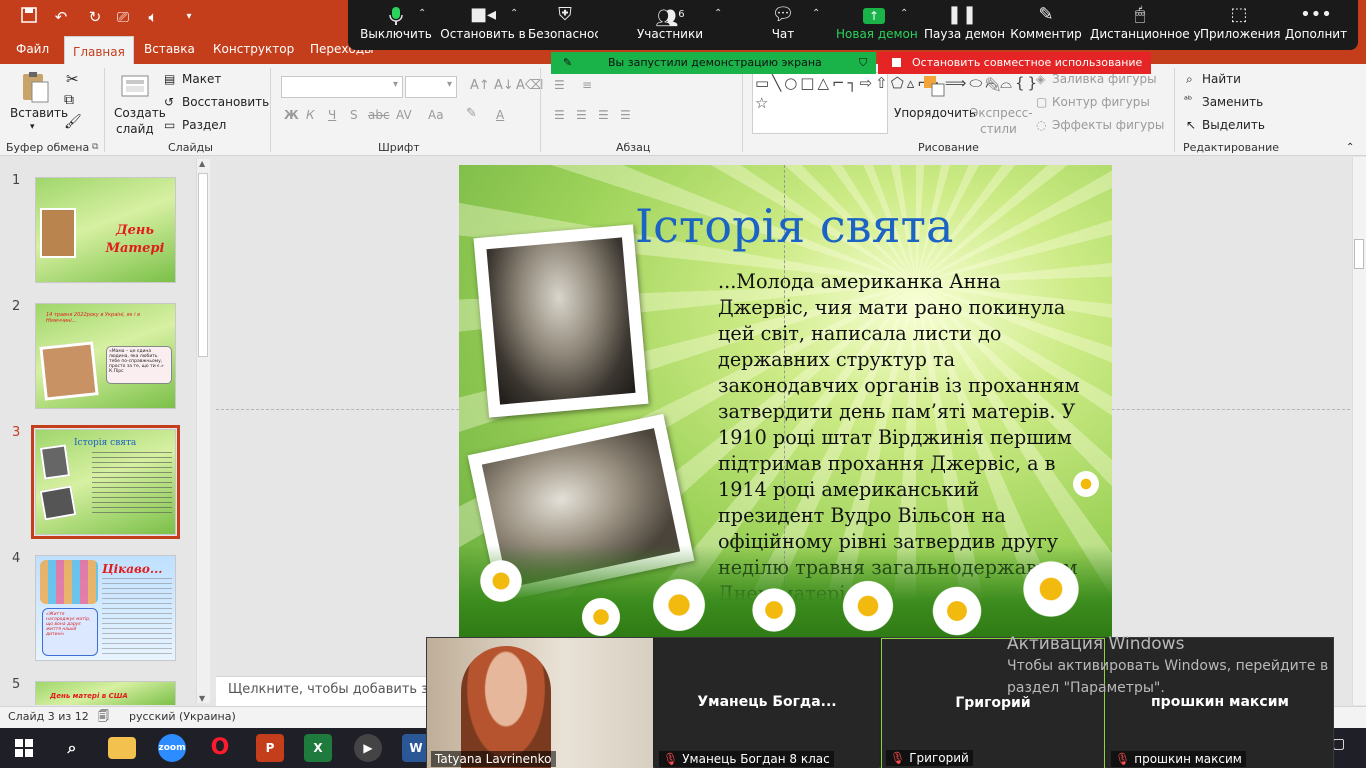 This screenshot has height=768, width=1366. I want to click on tab-design: Конструктор, so click(253, 49).